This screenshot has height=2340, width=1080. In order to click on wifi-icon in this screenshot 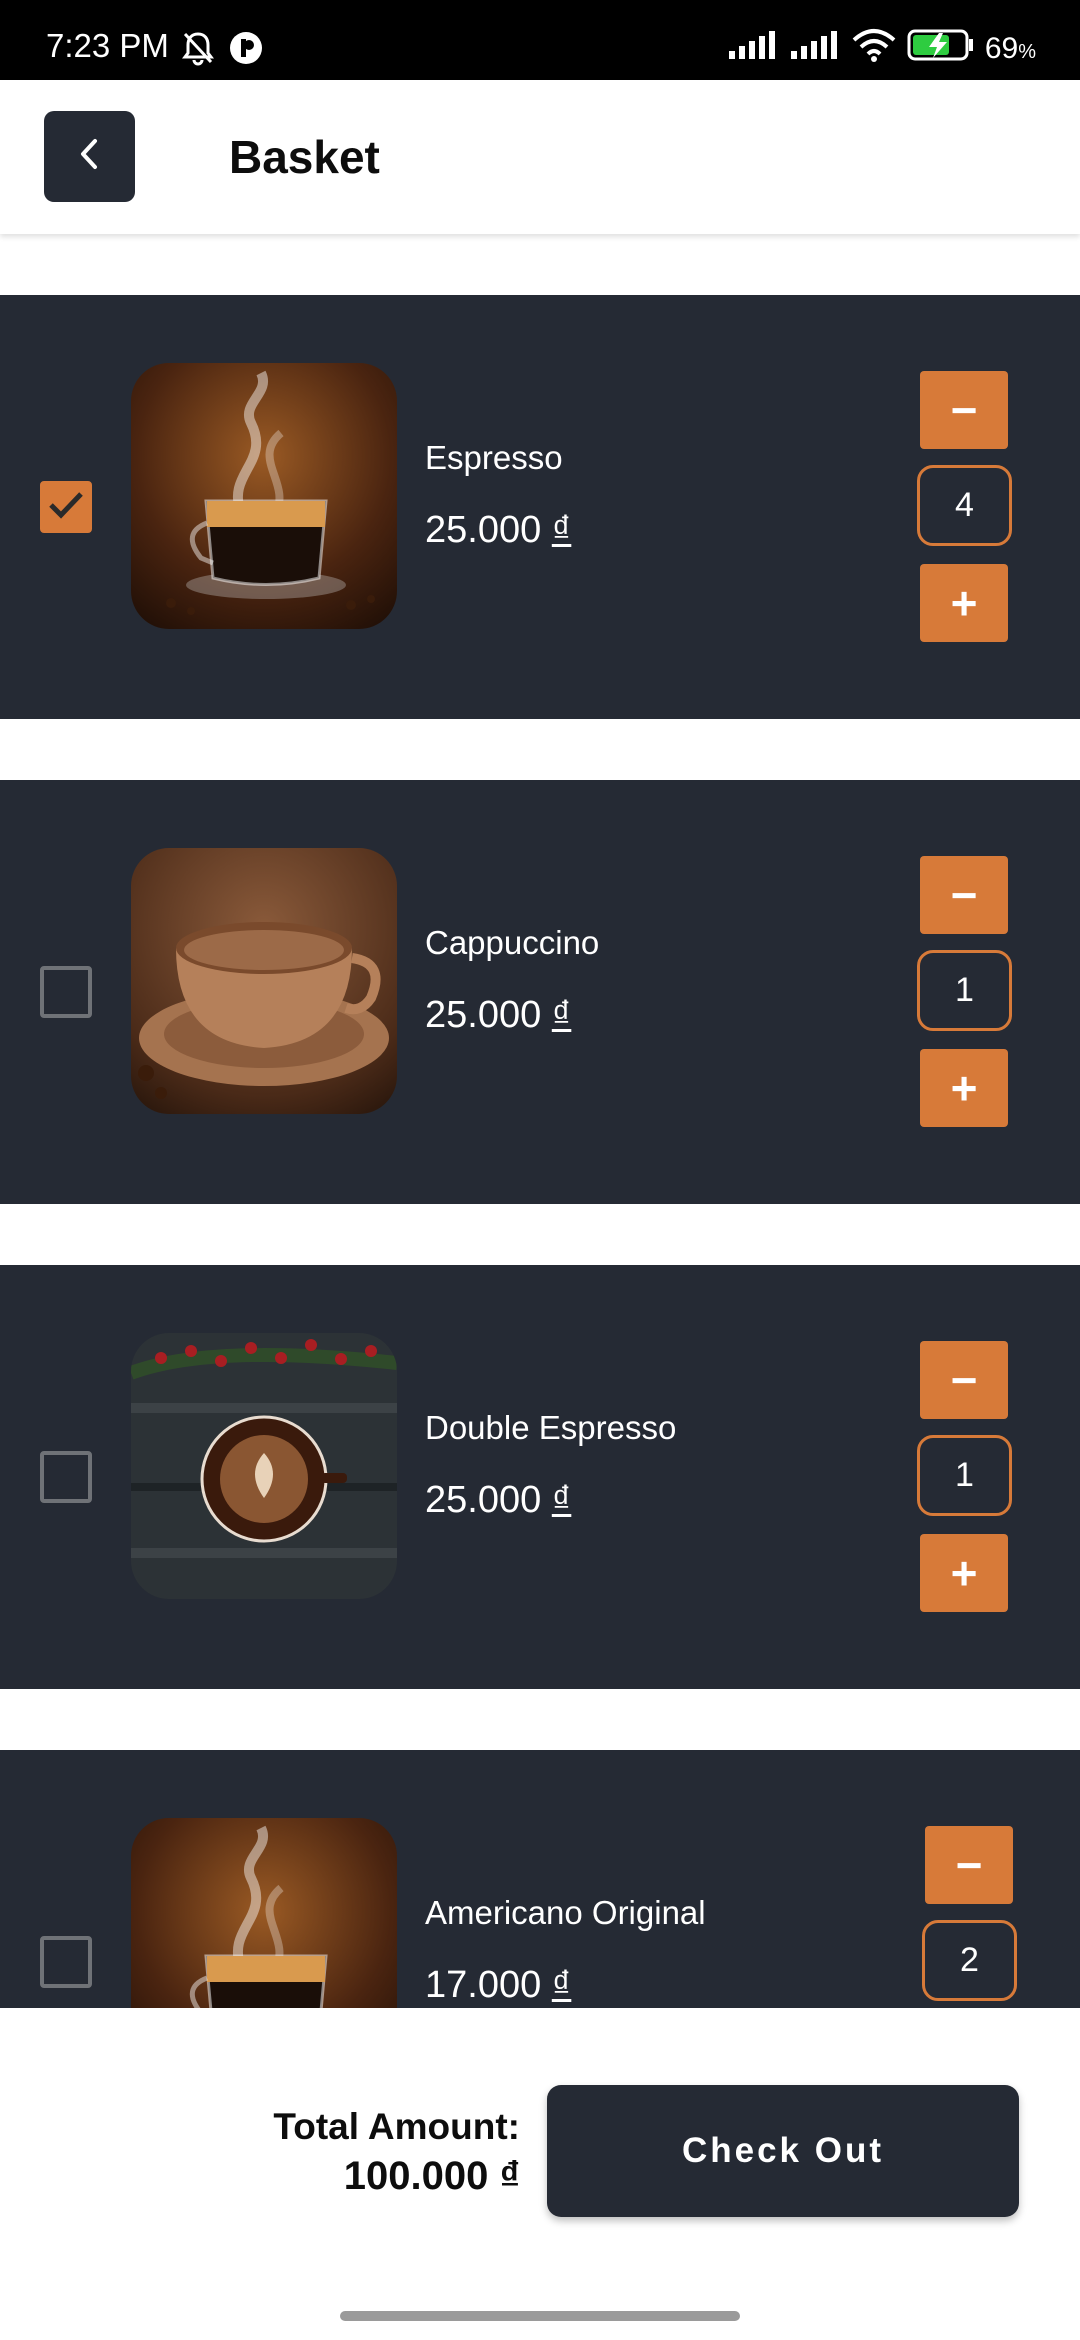, I will do `click(874, 49)`.